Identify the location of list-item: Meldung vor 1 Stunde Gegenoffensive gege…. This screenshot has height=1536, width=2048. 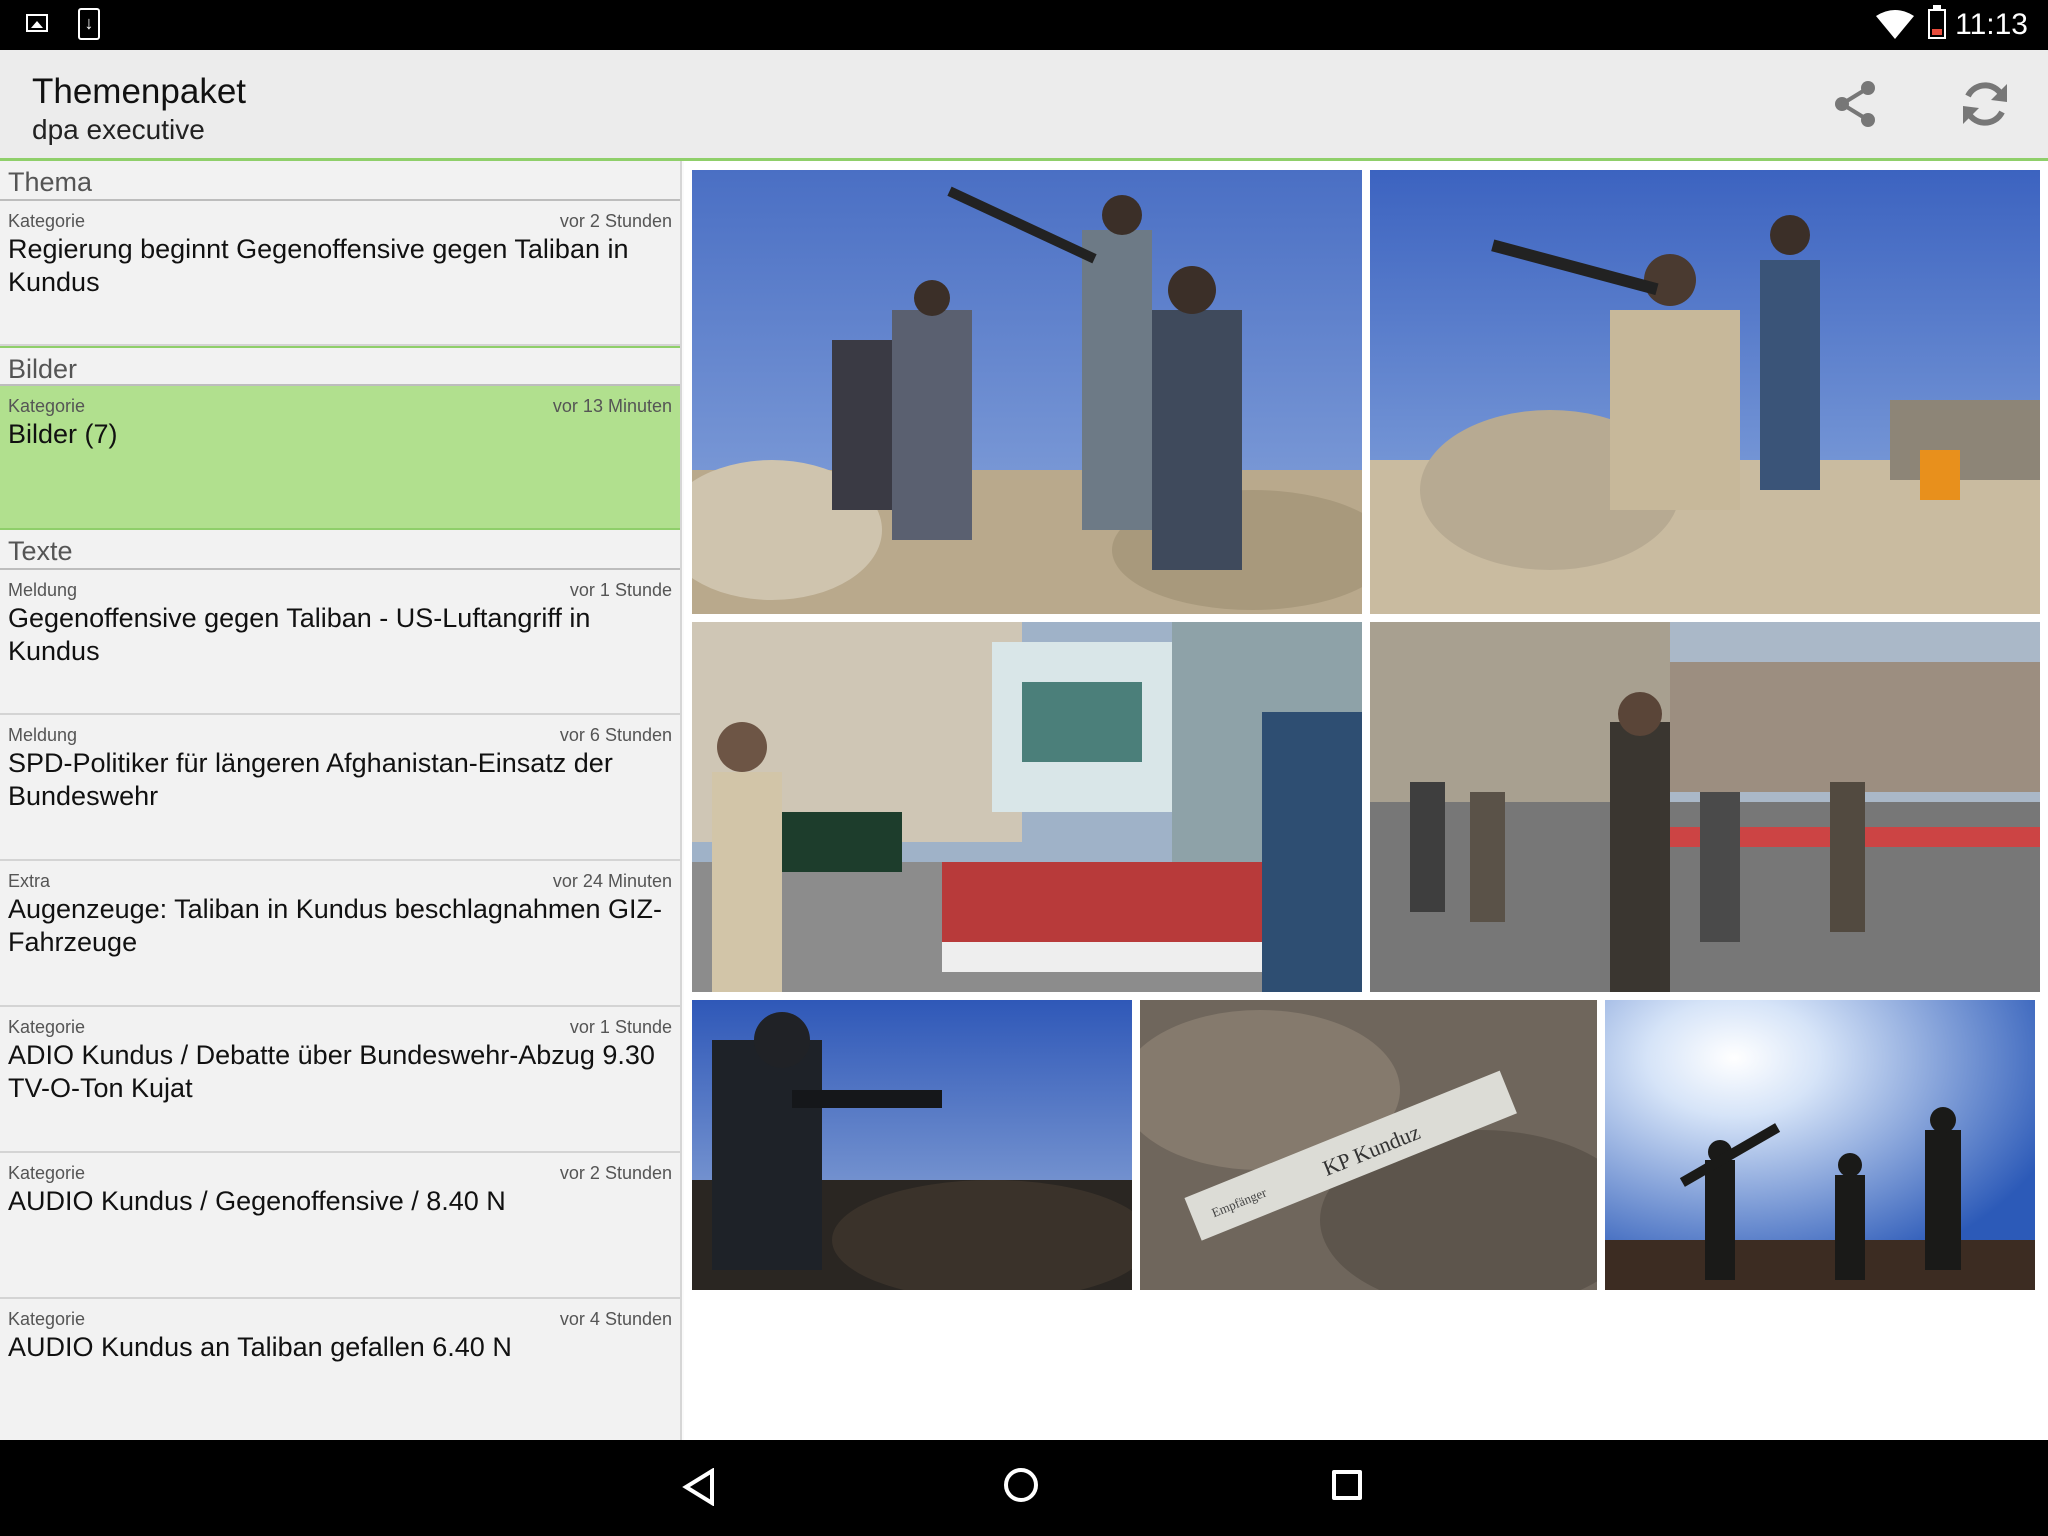
(340, 642).